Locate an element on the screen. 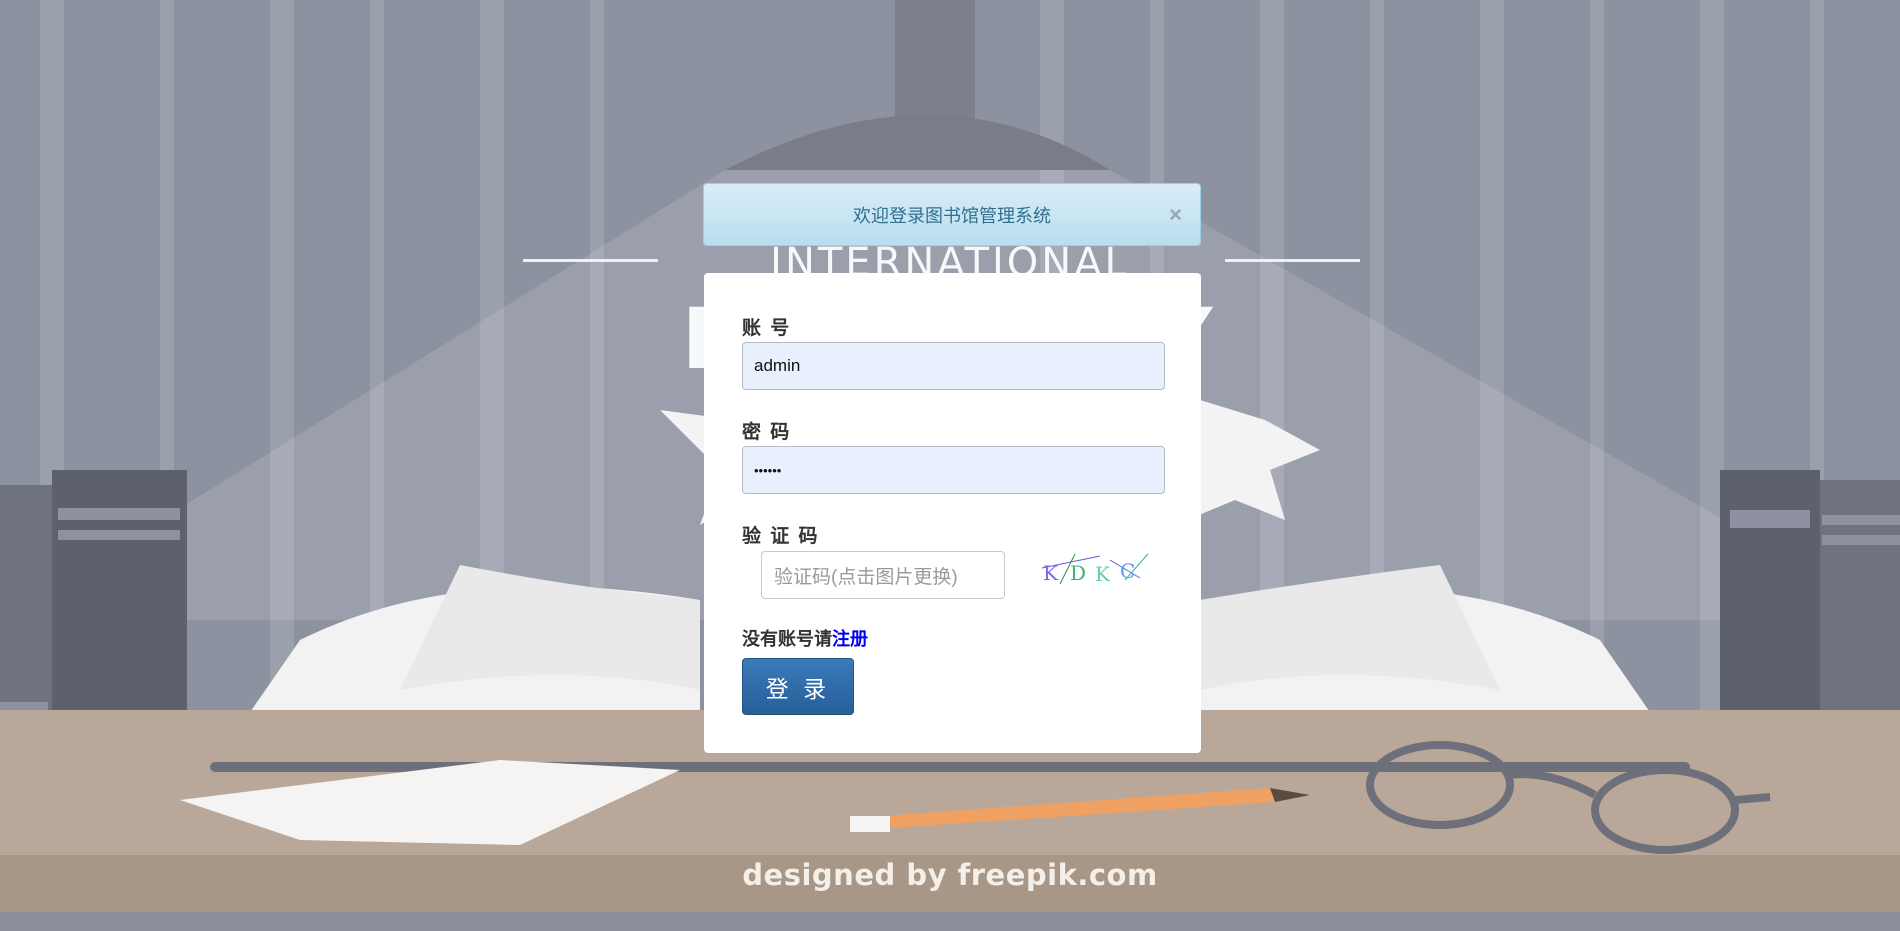 The height and width of the screenshot is (931, 1900). freepik-credit: designed by freepik.com is located at coordinates (950, 875).